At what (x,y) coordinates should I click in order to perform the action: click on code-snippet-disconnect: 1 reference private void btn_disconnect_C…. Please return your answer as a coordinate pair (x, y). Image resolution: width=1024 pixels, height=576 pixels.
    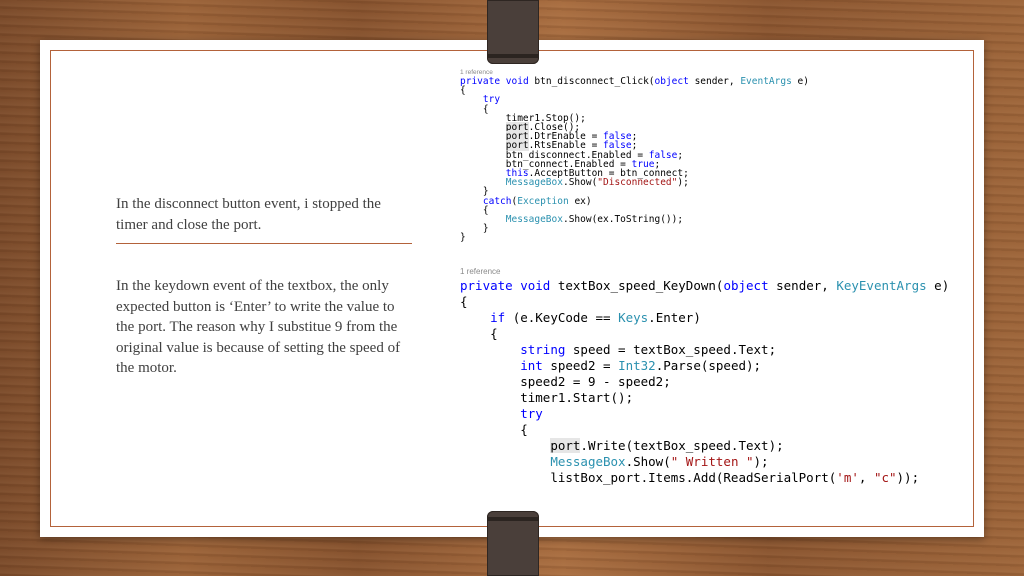
    Looking at the image, I should click on (689, 157).